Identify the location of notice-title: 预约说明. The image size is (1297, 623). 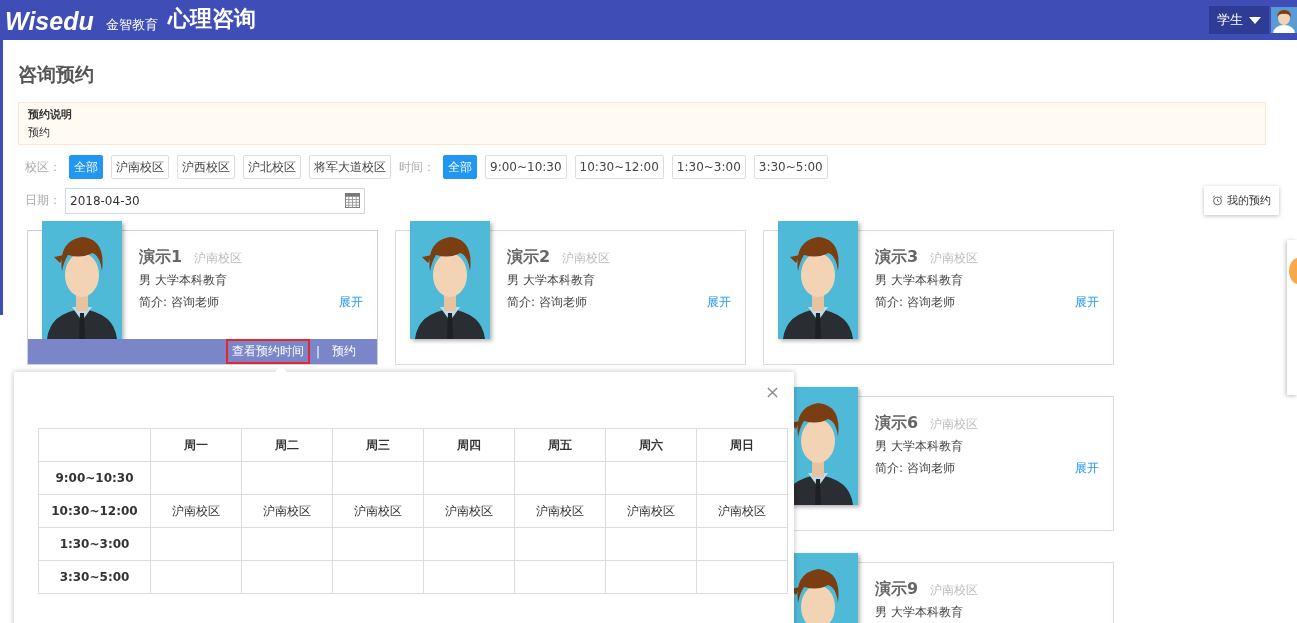
(50, 115).